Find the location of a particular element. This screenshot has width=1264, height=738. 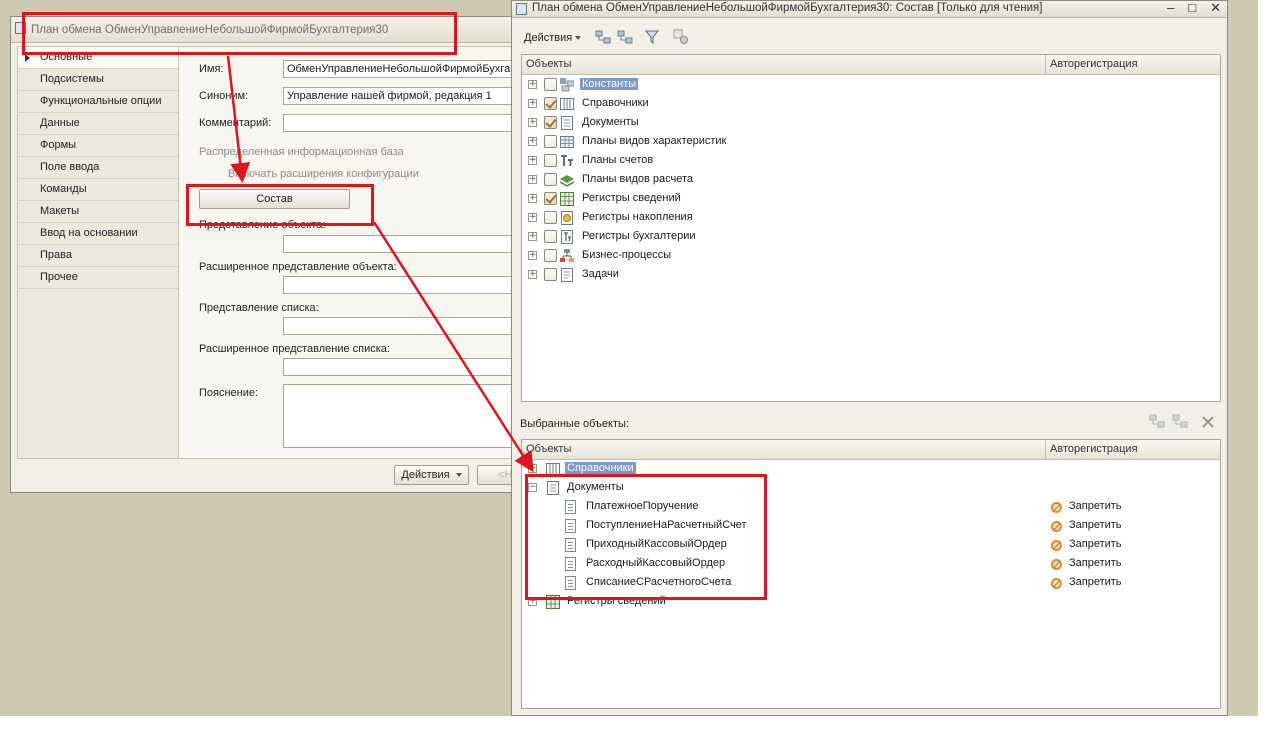

annotation-arrows is located at coordinates (380, 264).